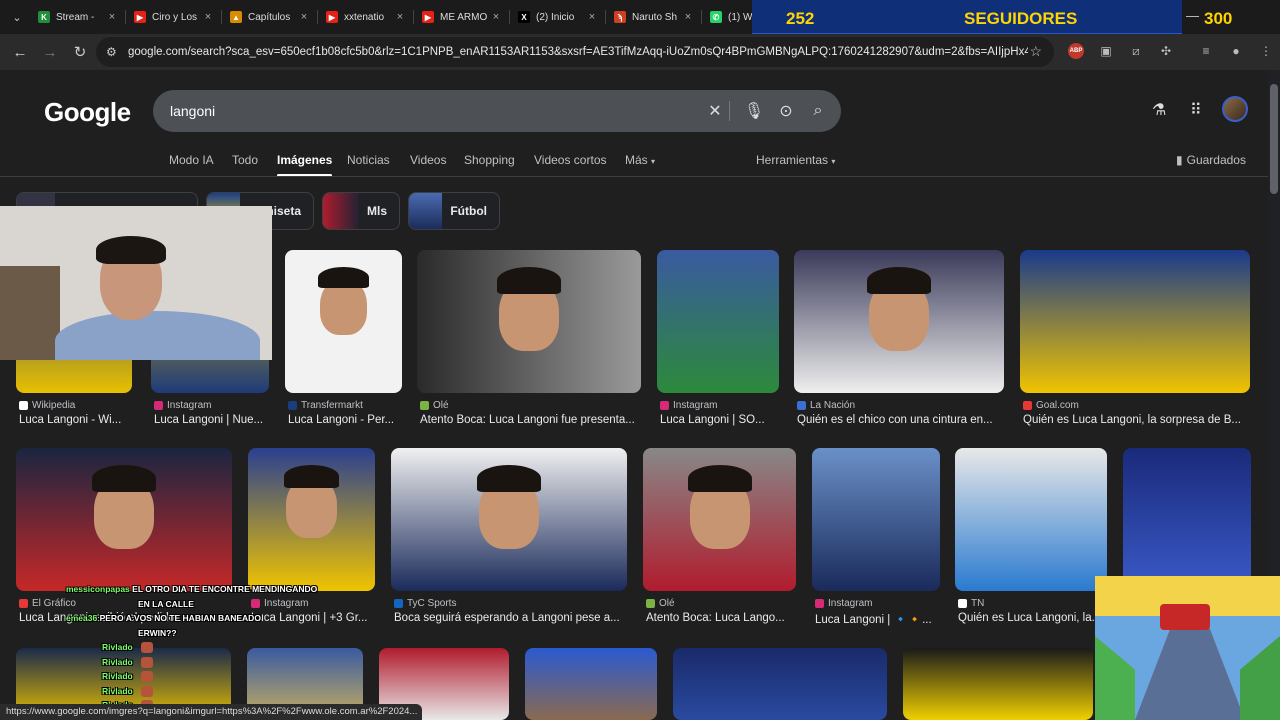  I want to click on extensions-menu-button: ✣, so click(1166, 51).